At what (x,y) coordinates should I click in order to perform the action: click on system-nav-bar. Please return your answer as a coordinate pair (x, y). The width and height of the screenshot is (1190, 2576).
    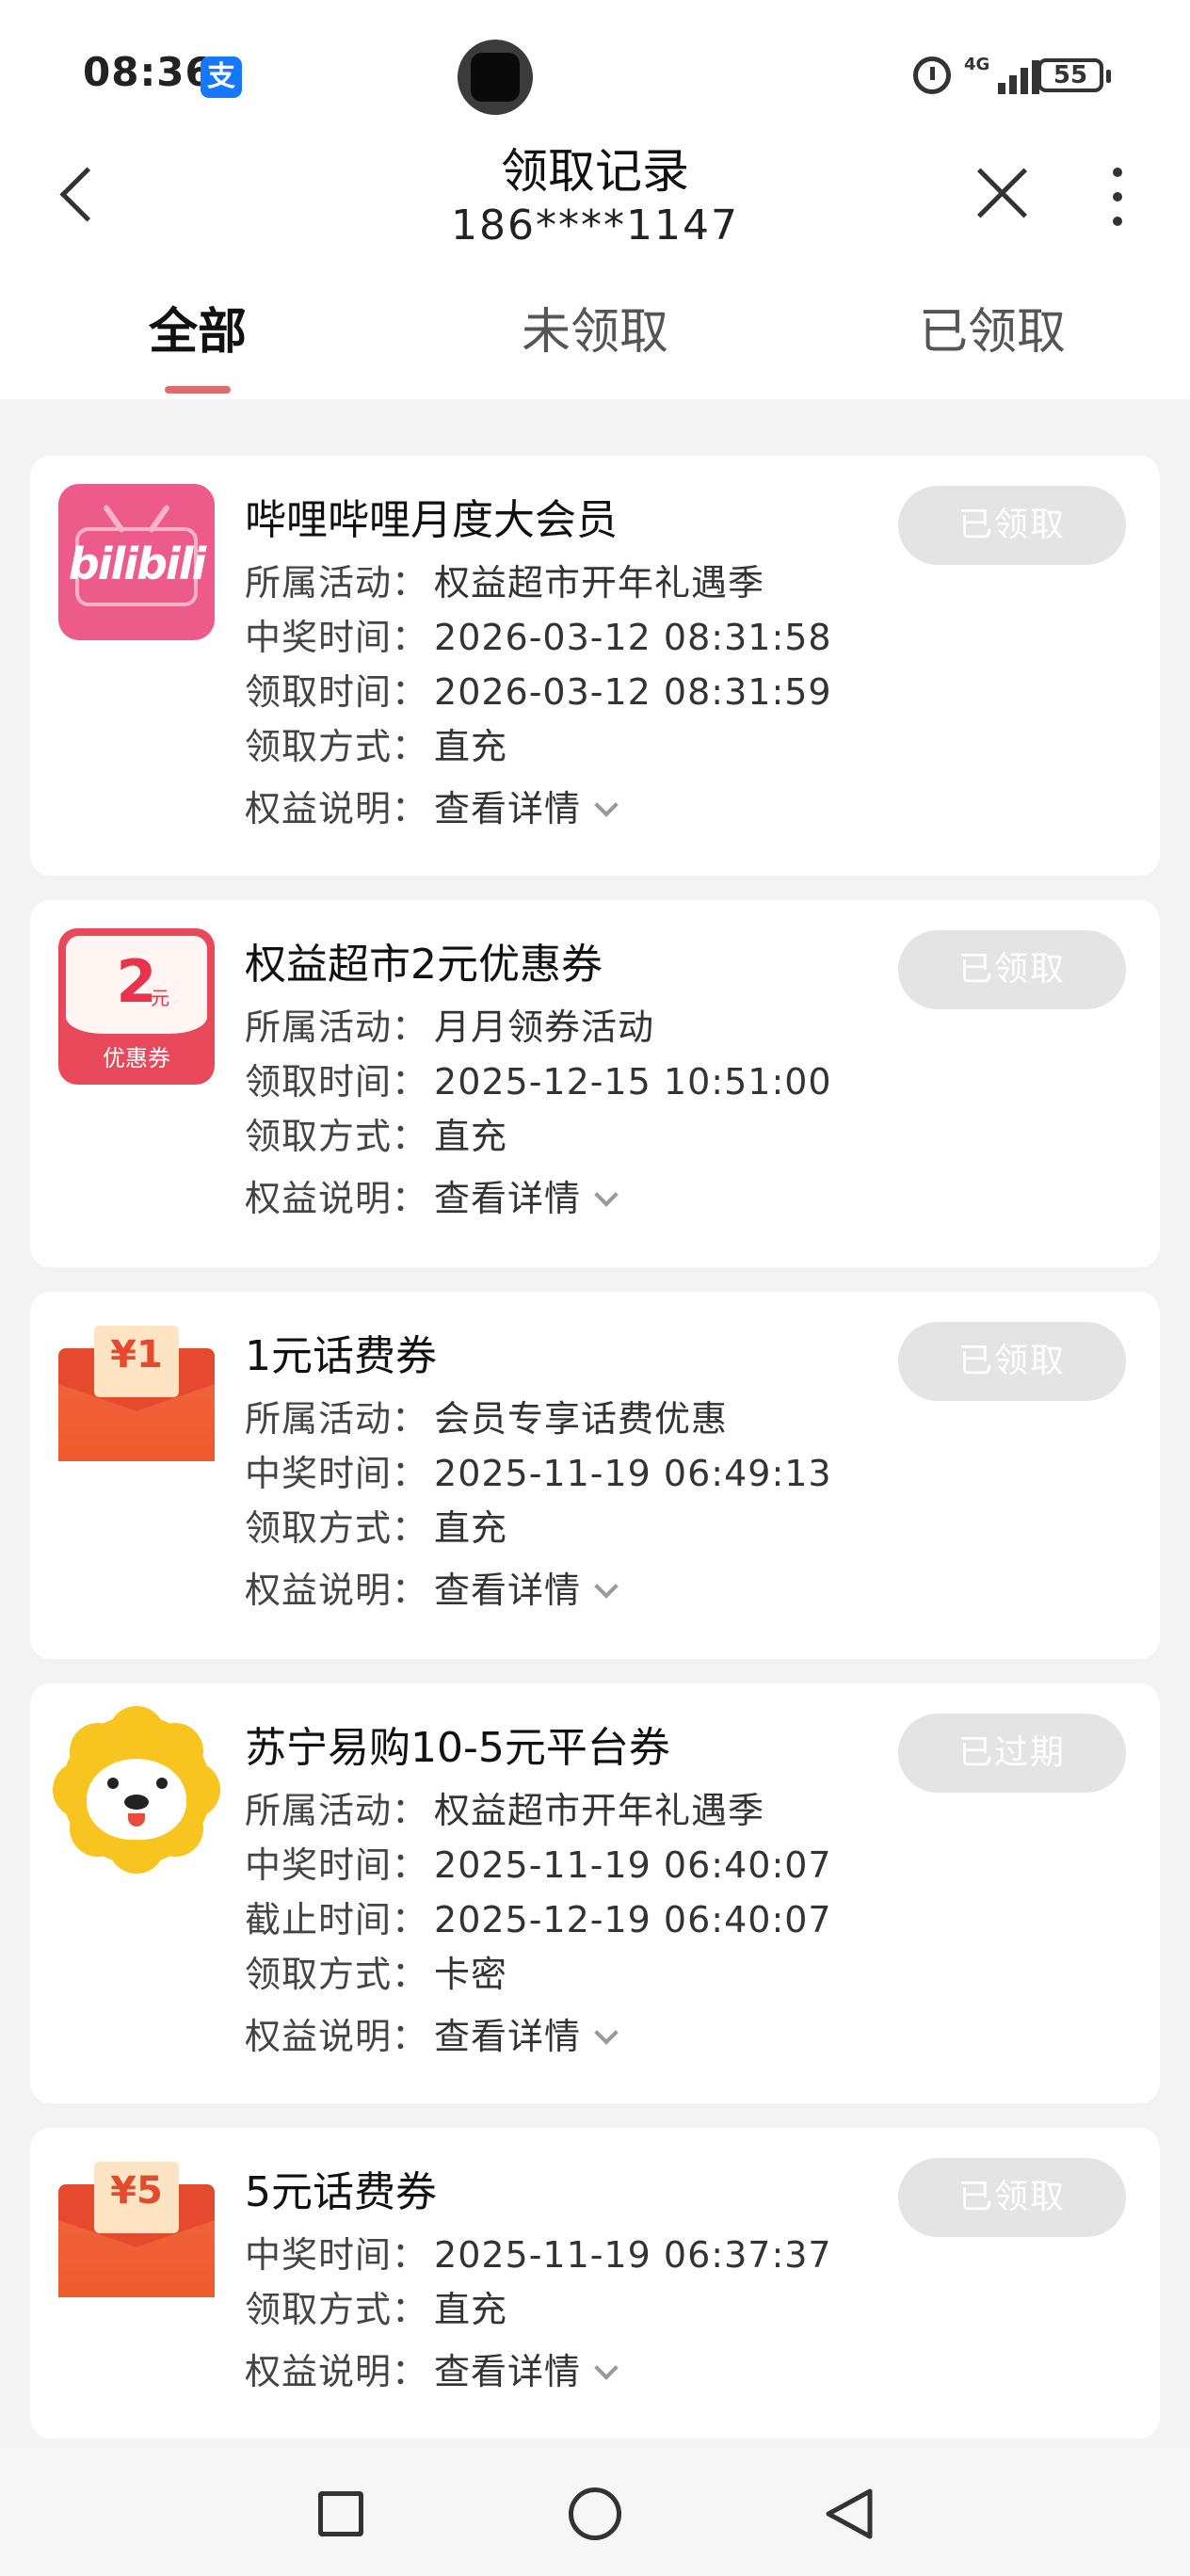
    Looking at the image, I should click on (595, 2512).